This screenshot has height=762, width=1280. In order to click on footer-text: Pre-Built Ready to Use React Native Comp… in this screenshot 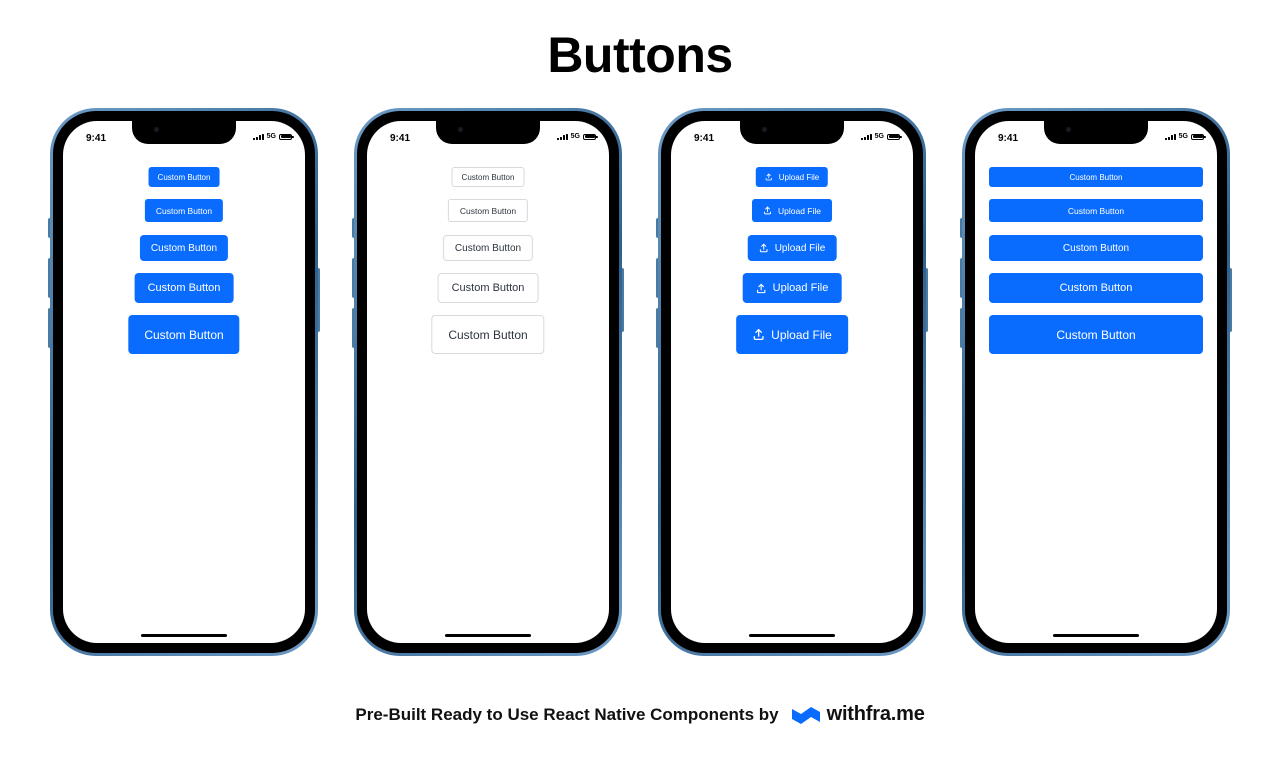, I will do `click(567, 714)`.